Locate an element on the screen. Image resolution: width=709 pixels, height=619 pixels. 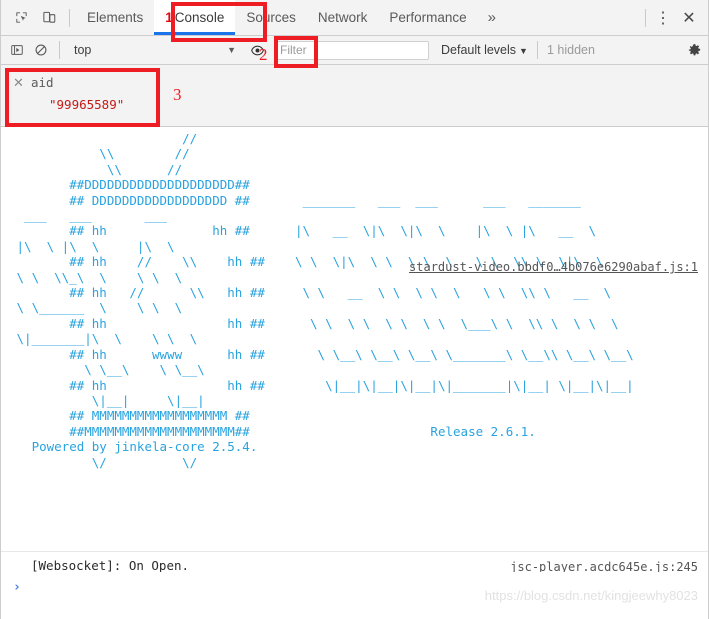
chevron-down-icon-levels: ▼ is located at coordinates (523, 51).